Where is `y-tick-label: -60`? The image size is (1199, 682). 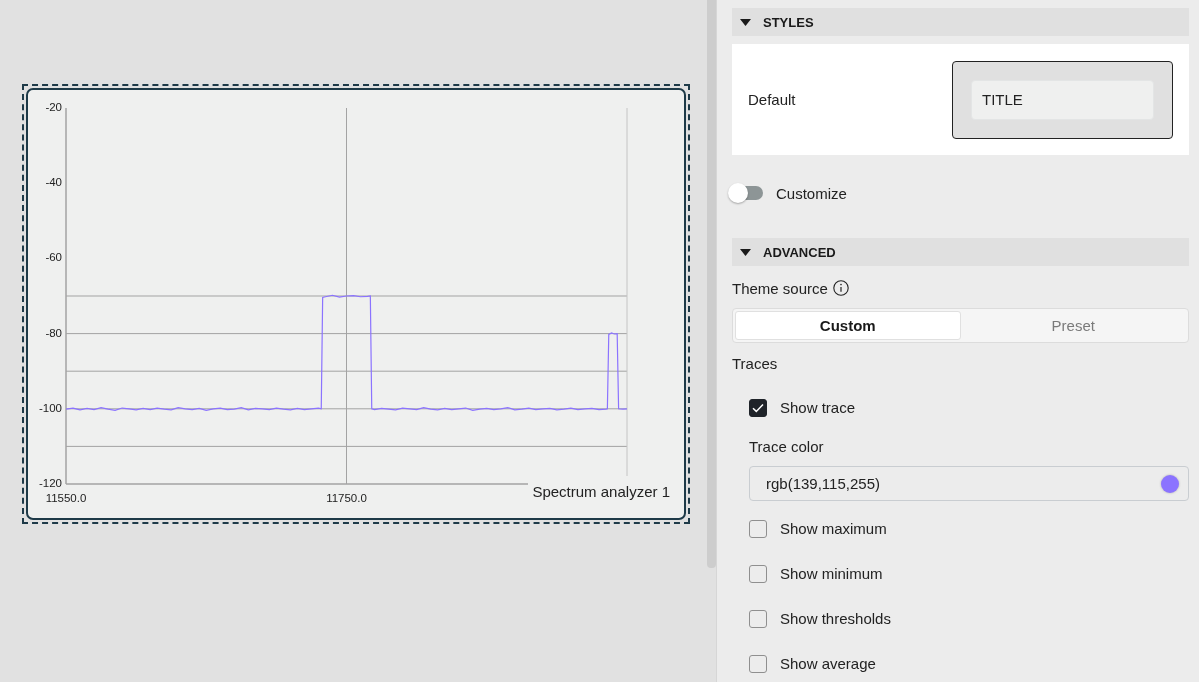
y-tick-label: -60 is located at coordinates (53, 257).